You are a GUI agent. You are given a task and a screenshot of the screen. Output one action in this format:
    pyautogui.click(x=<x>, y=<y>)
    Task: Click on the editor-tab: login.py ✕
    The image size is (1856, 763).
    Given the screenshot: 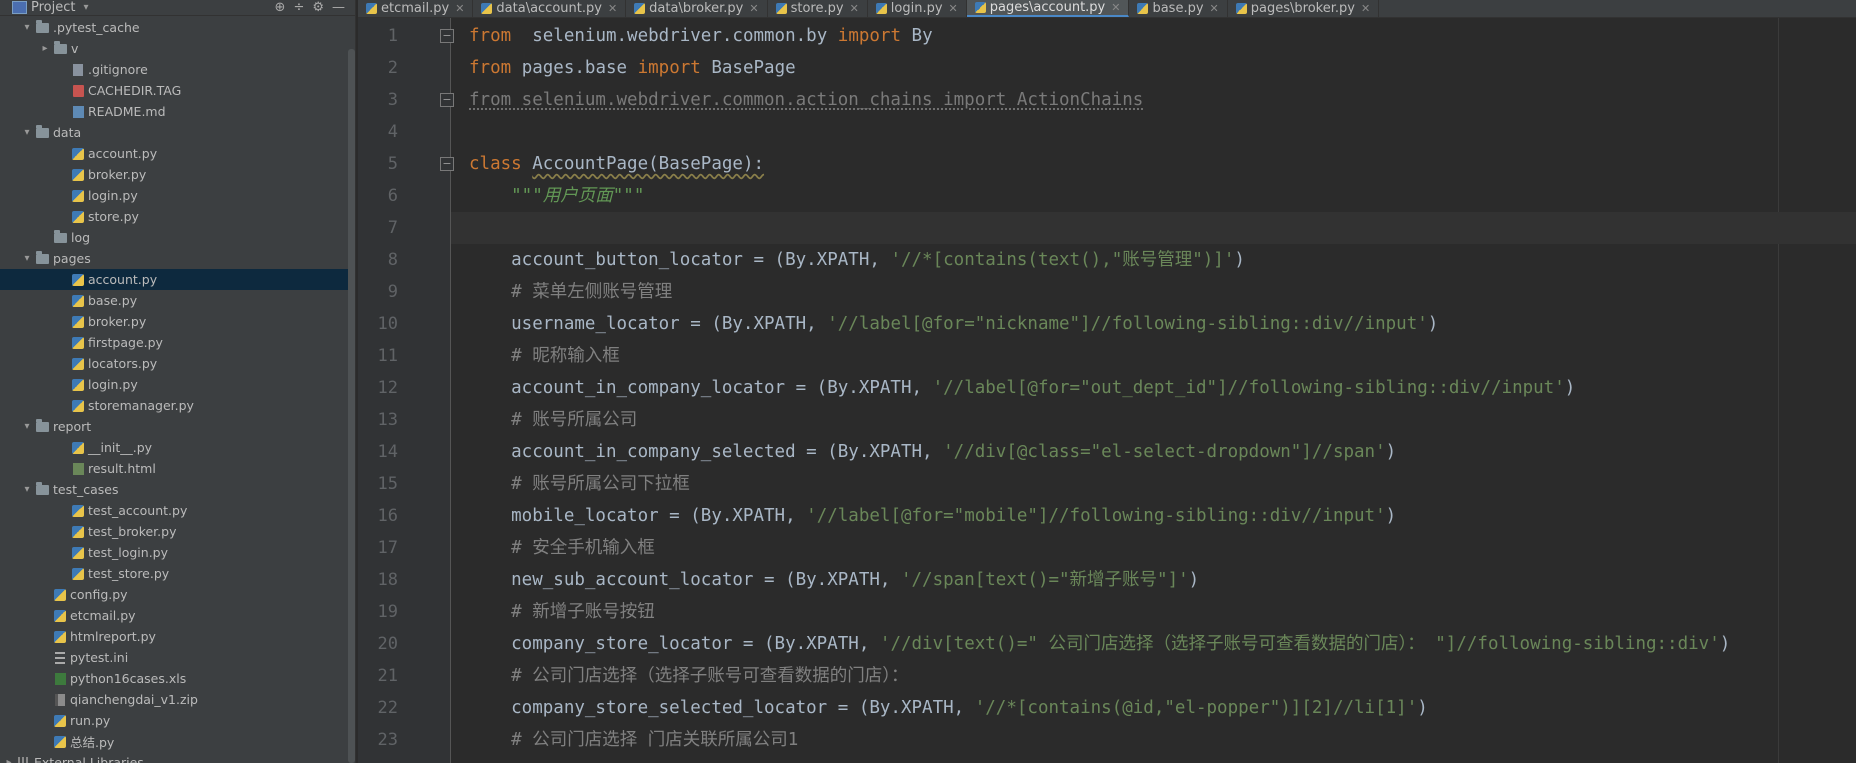 What is the action you would take?
    pyautogui.click(x=917, y=8)
    